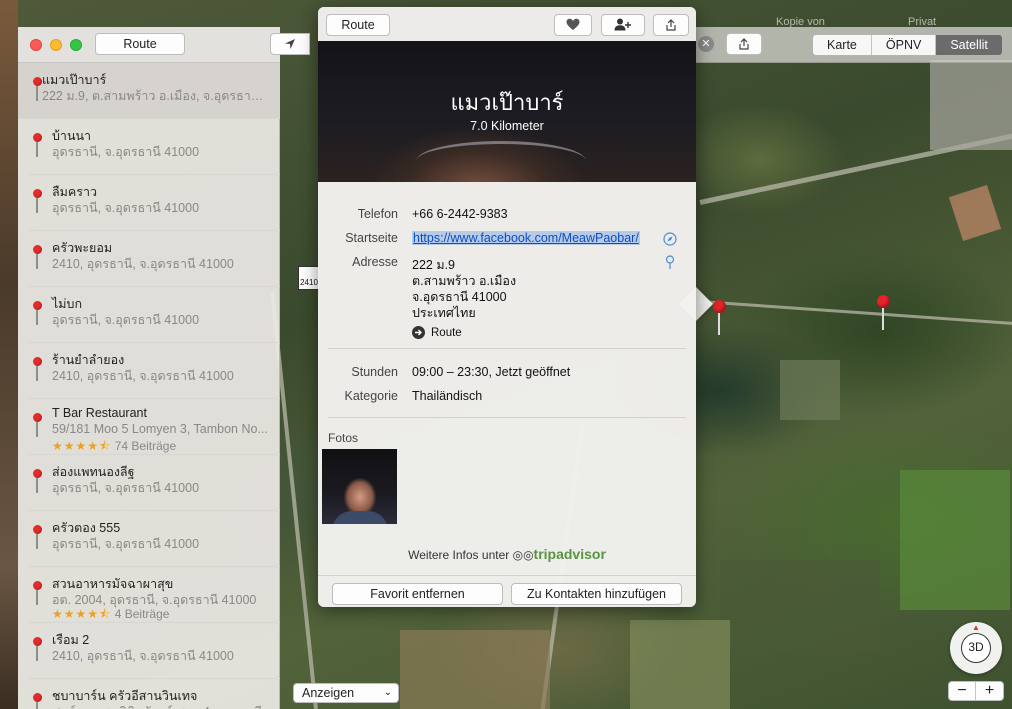 Image resolution: width=1012 pixels, height=709 pixels. I want to click on 3d-toggle: 3D, so click(976, 648).